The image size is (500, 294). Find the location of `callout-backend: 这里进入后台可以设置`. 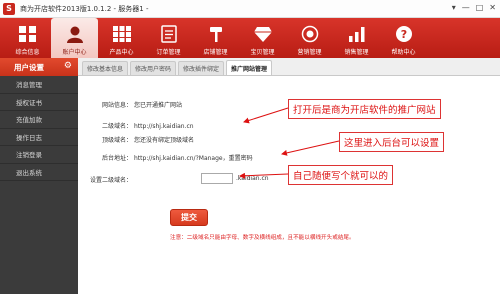

callout-backend: 这里进入后台可以设置 is located at coordinates (392, 142).